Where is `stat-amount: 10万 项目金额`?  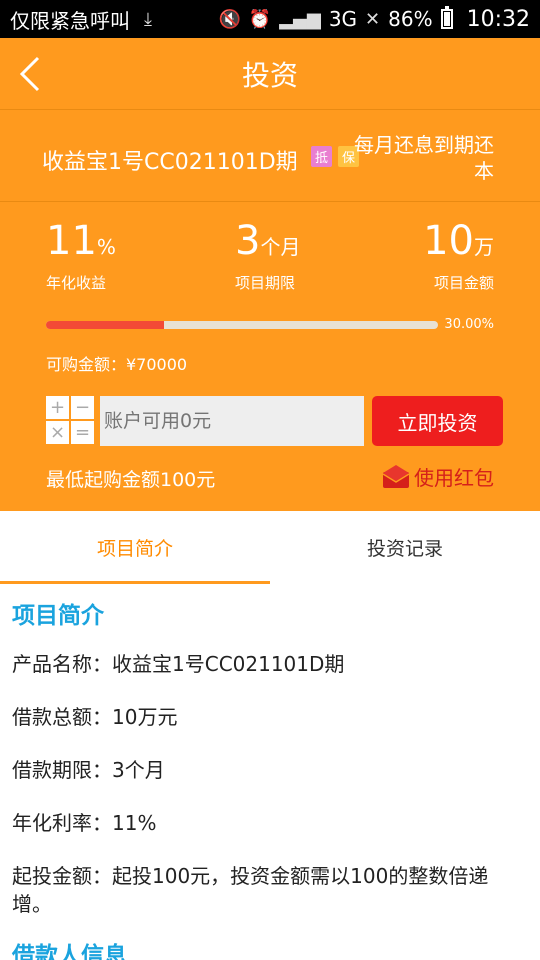 stat-amount: 10万 项目金额 is located at coordinates (458, 255).